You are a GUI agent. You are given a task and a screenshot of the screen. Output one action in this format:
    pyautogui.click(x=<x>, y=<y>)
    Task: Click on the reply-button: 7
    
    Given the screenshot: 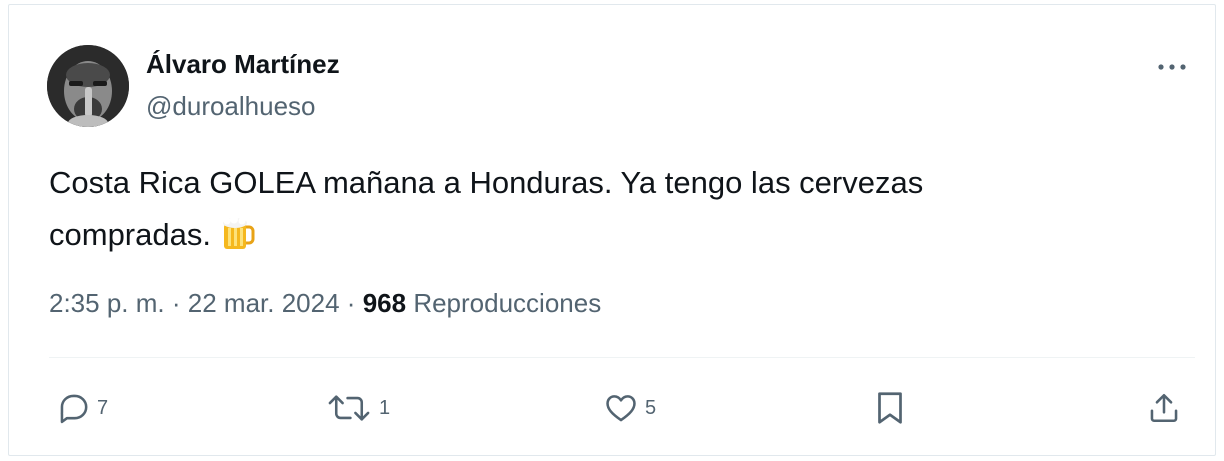 What is the action you would take?
    pyautogui.click(x=82, y=408)
    